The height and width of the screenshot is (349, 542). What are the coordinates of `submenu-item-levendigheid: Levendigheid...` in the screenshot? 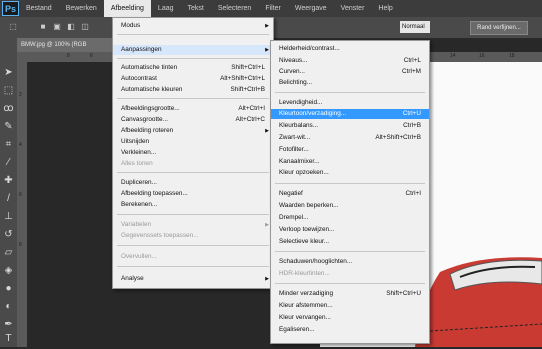 It's located at (350, 103).